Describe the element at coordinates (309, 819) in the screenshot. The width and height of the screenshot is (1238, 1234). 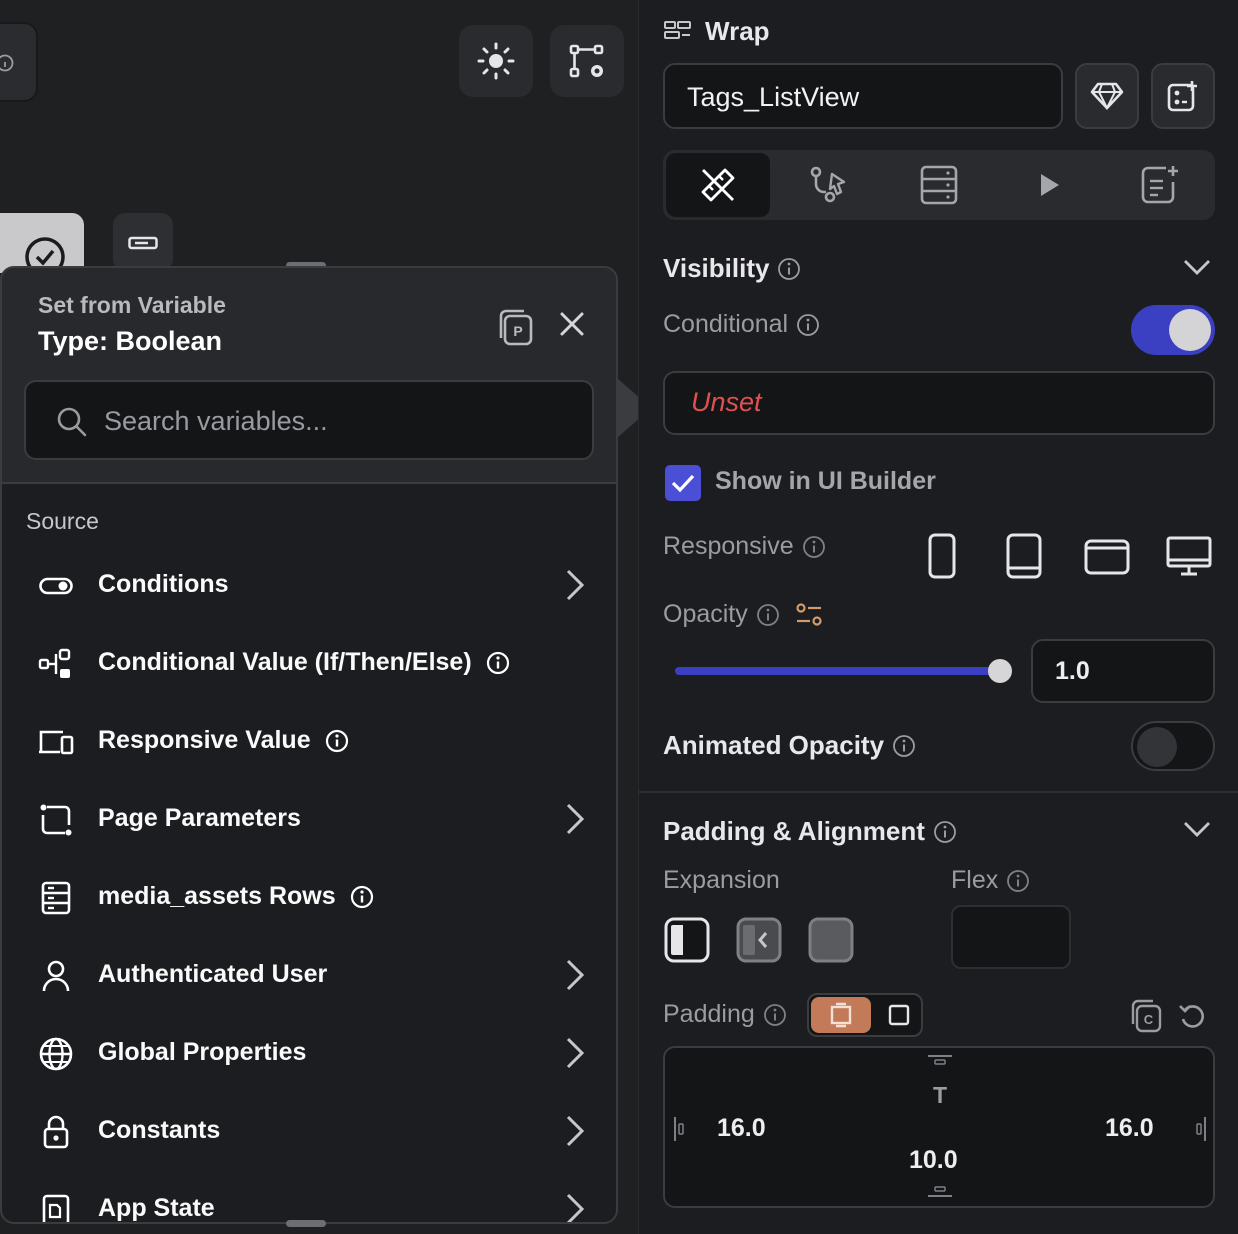
I see `source-item-page-parameters: Page Parameters` at that location.